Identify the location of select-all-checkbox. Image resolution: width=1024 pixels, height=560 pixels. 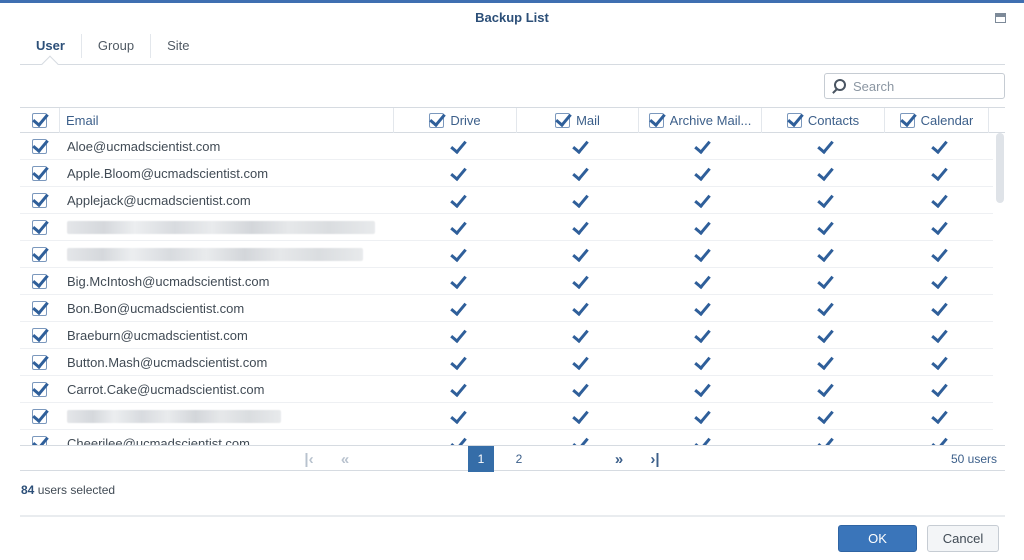
(39, 120).